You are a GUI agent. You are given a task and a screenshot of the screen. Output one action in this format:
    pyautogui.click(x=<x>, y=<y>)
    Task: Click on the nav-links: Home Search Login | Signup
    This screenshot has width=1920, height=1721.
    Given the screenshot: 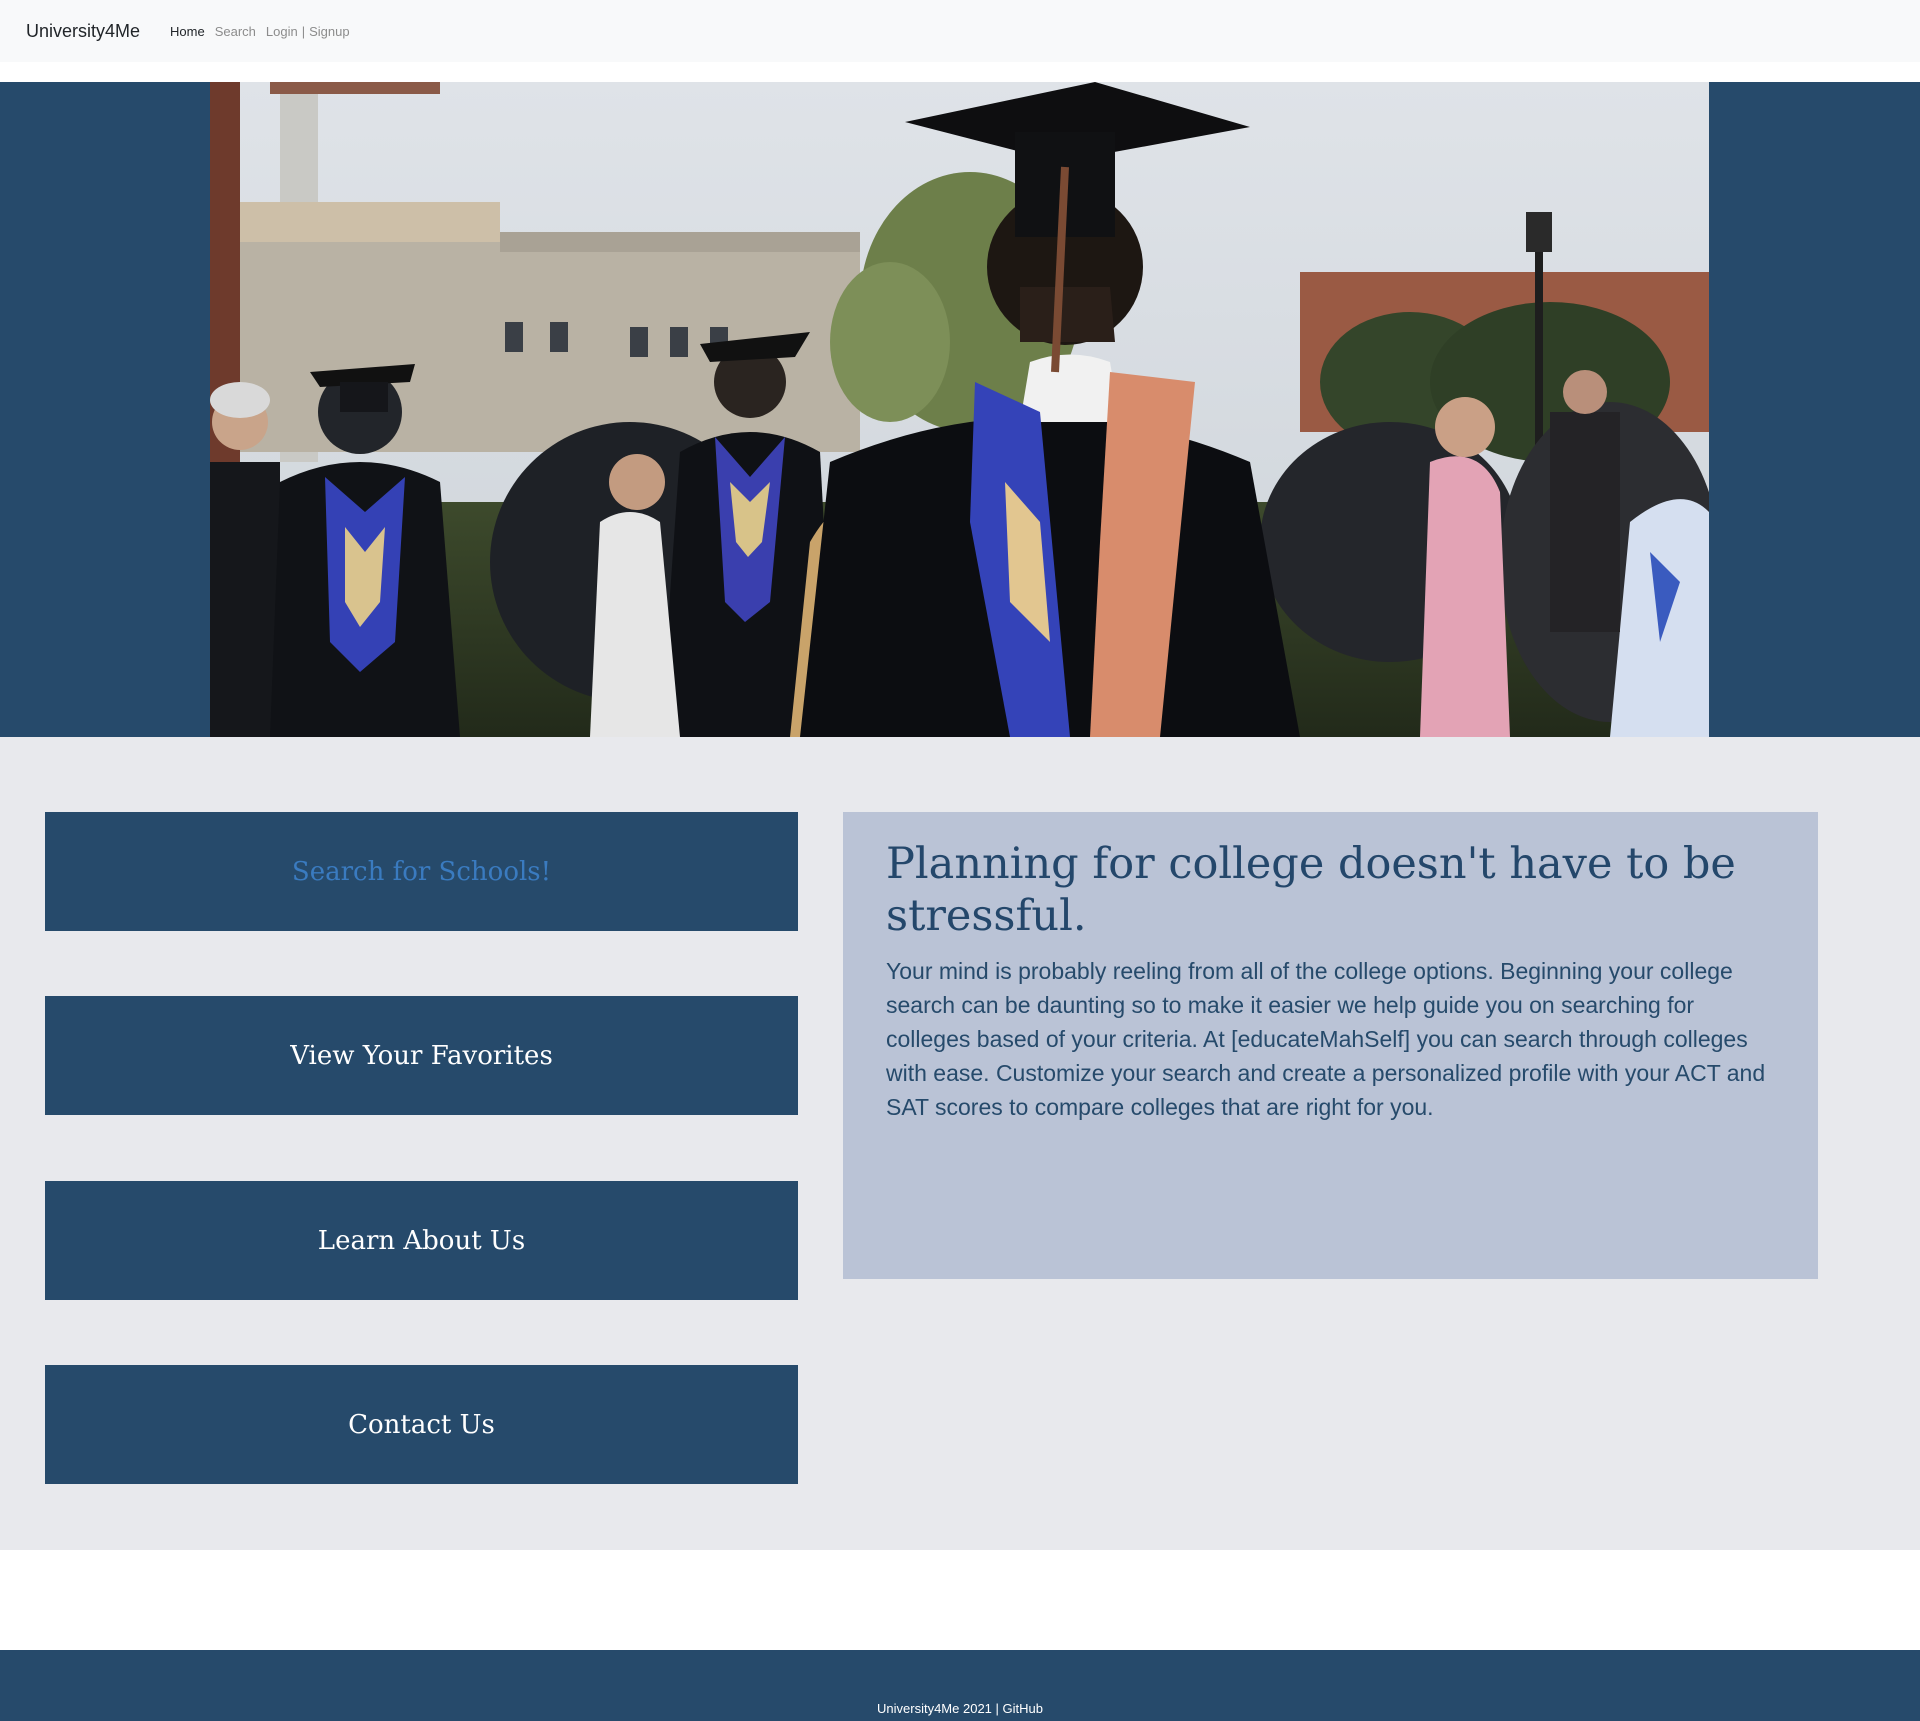 What is the action you would take?
    pyautogui.click(x=260, y=31)
    